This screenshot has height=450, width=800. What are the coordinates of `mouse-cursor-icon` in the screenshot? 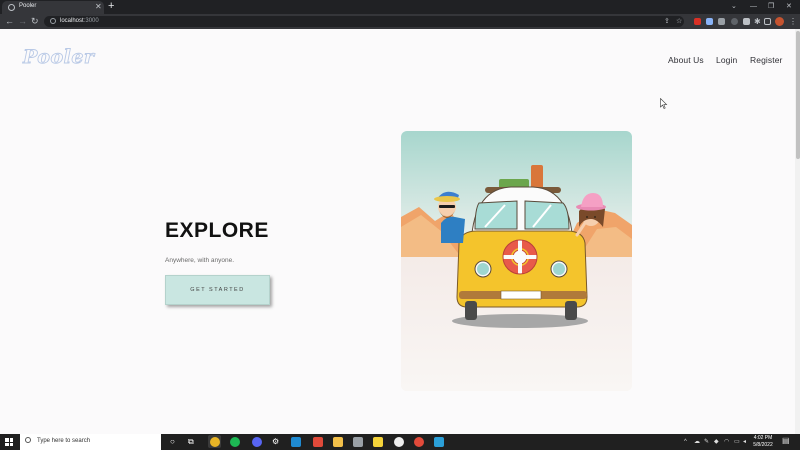 It's located at (664, 103).